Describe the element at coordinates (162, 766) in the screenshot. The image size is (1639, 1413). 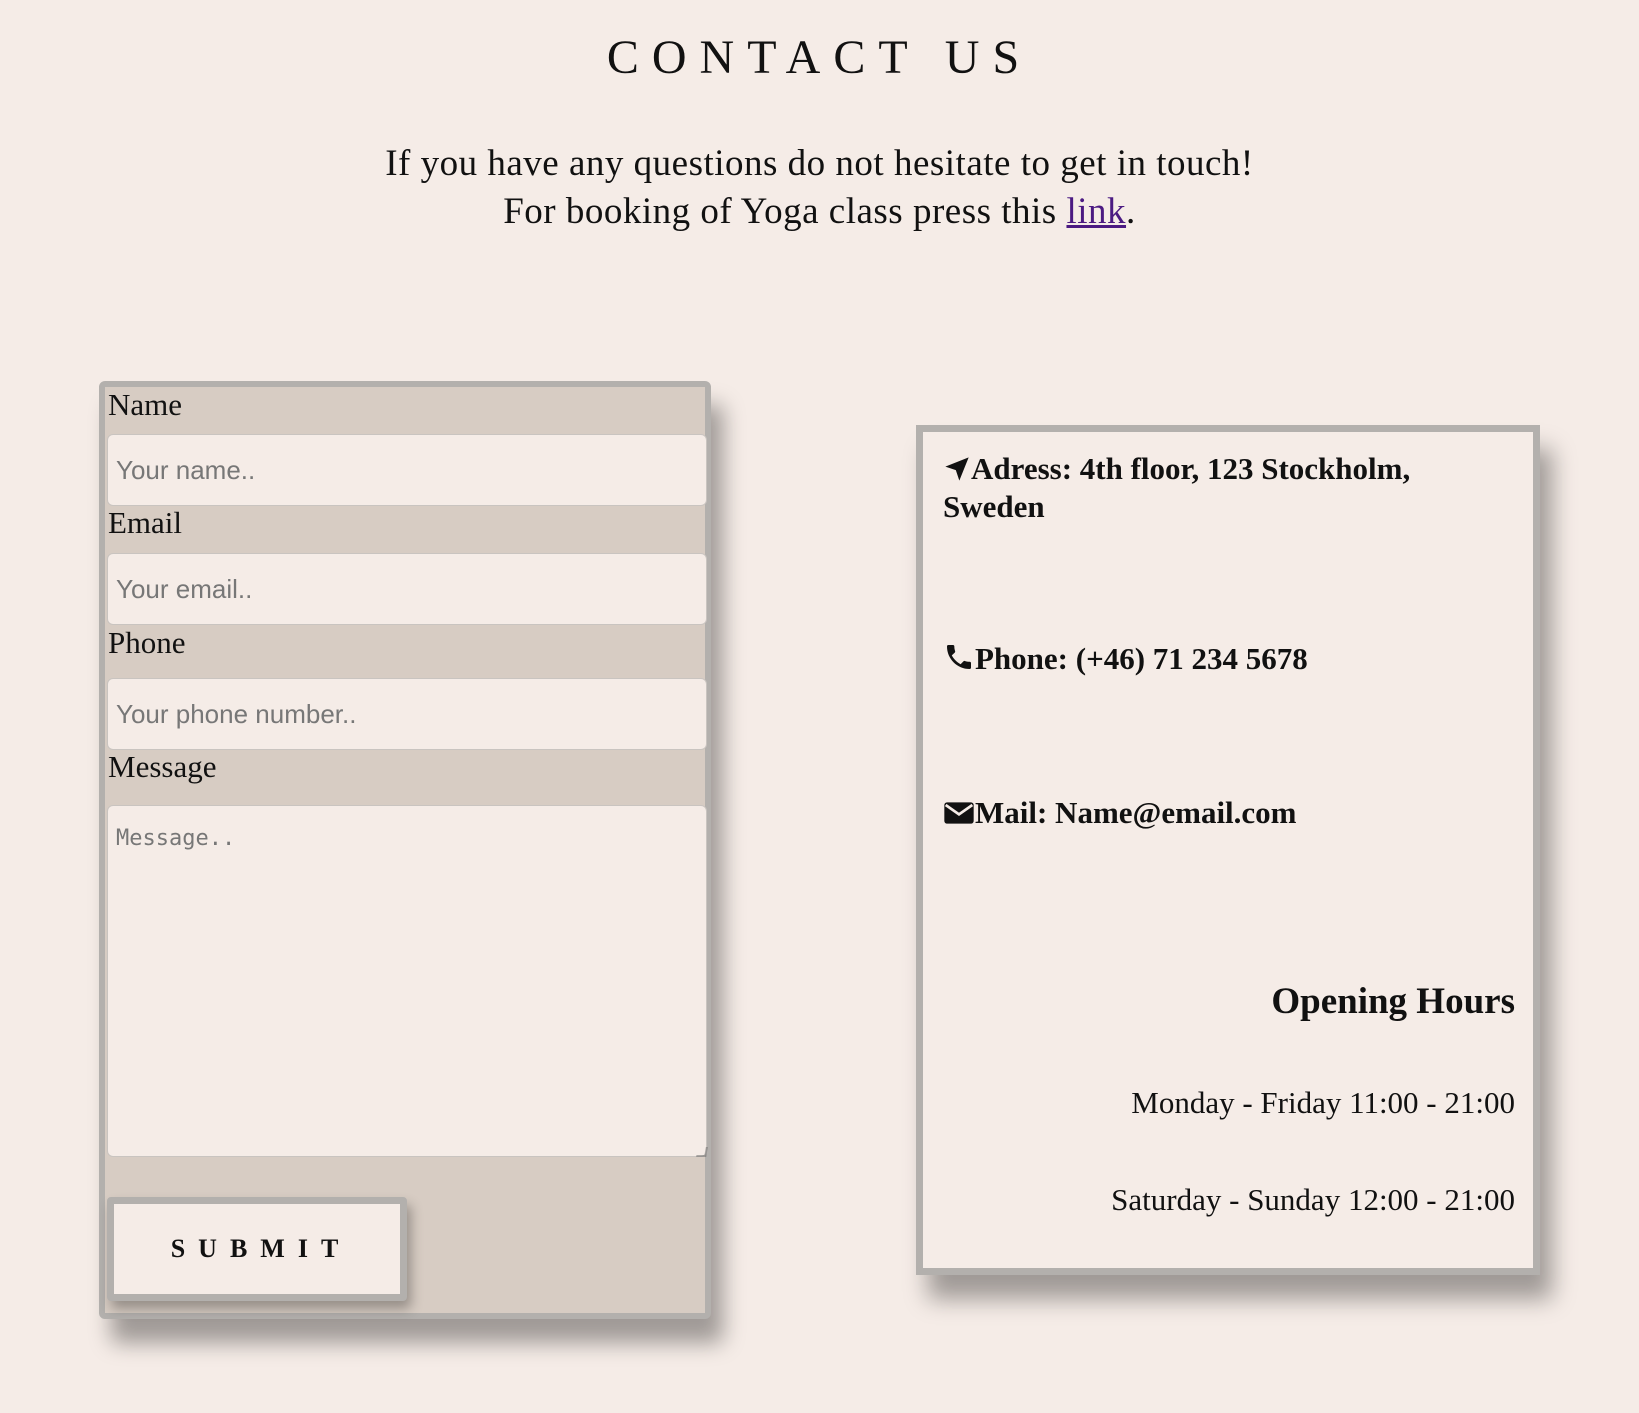
I see `message-label: Message` at that location.